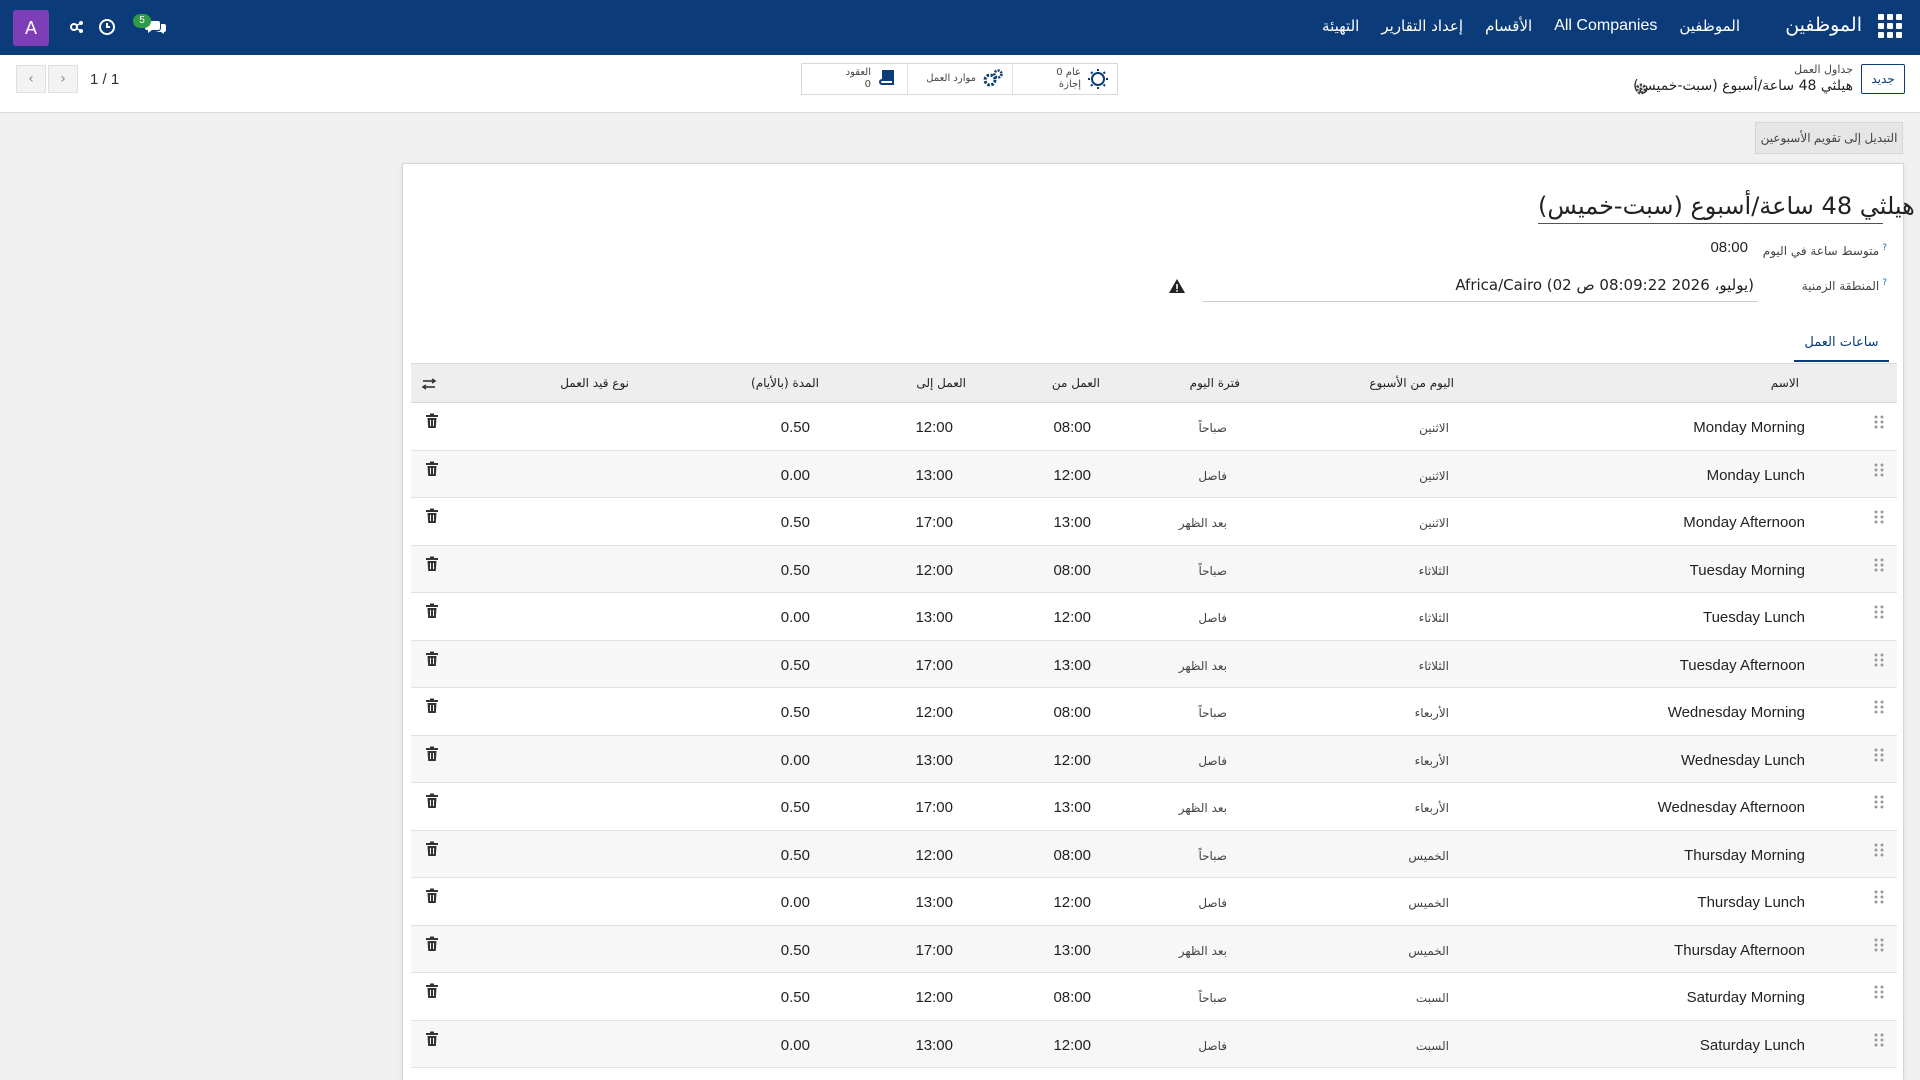 The image size is (1920, 1080). What do you see at coordinates (1739, 950) in the screenshot?
I see `cell-name: Thursday Afternoon` at bounding box center [1739, 950].